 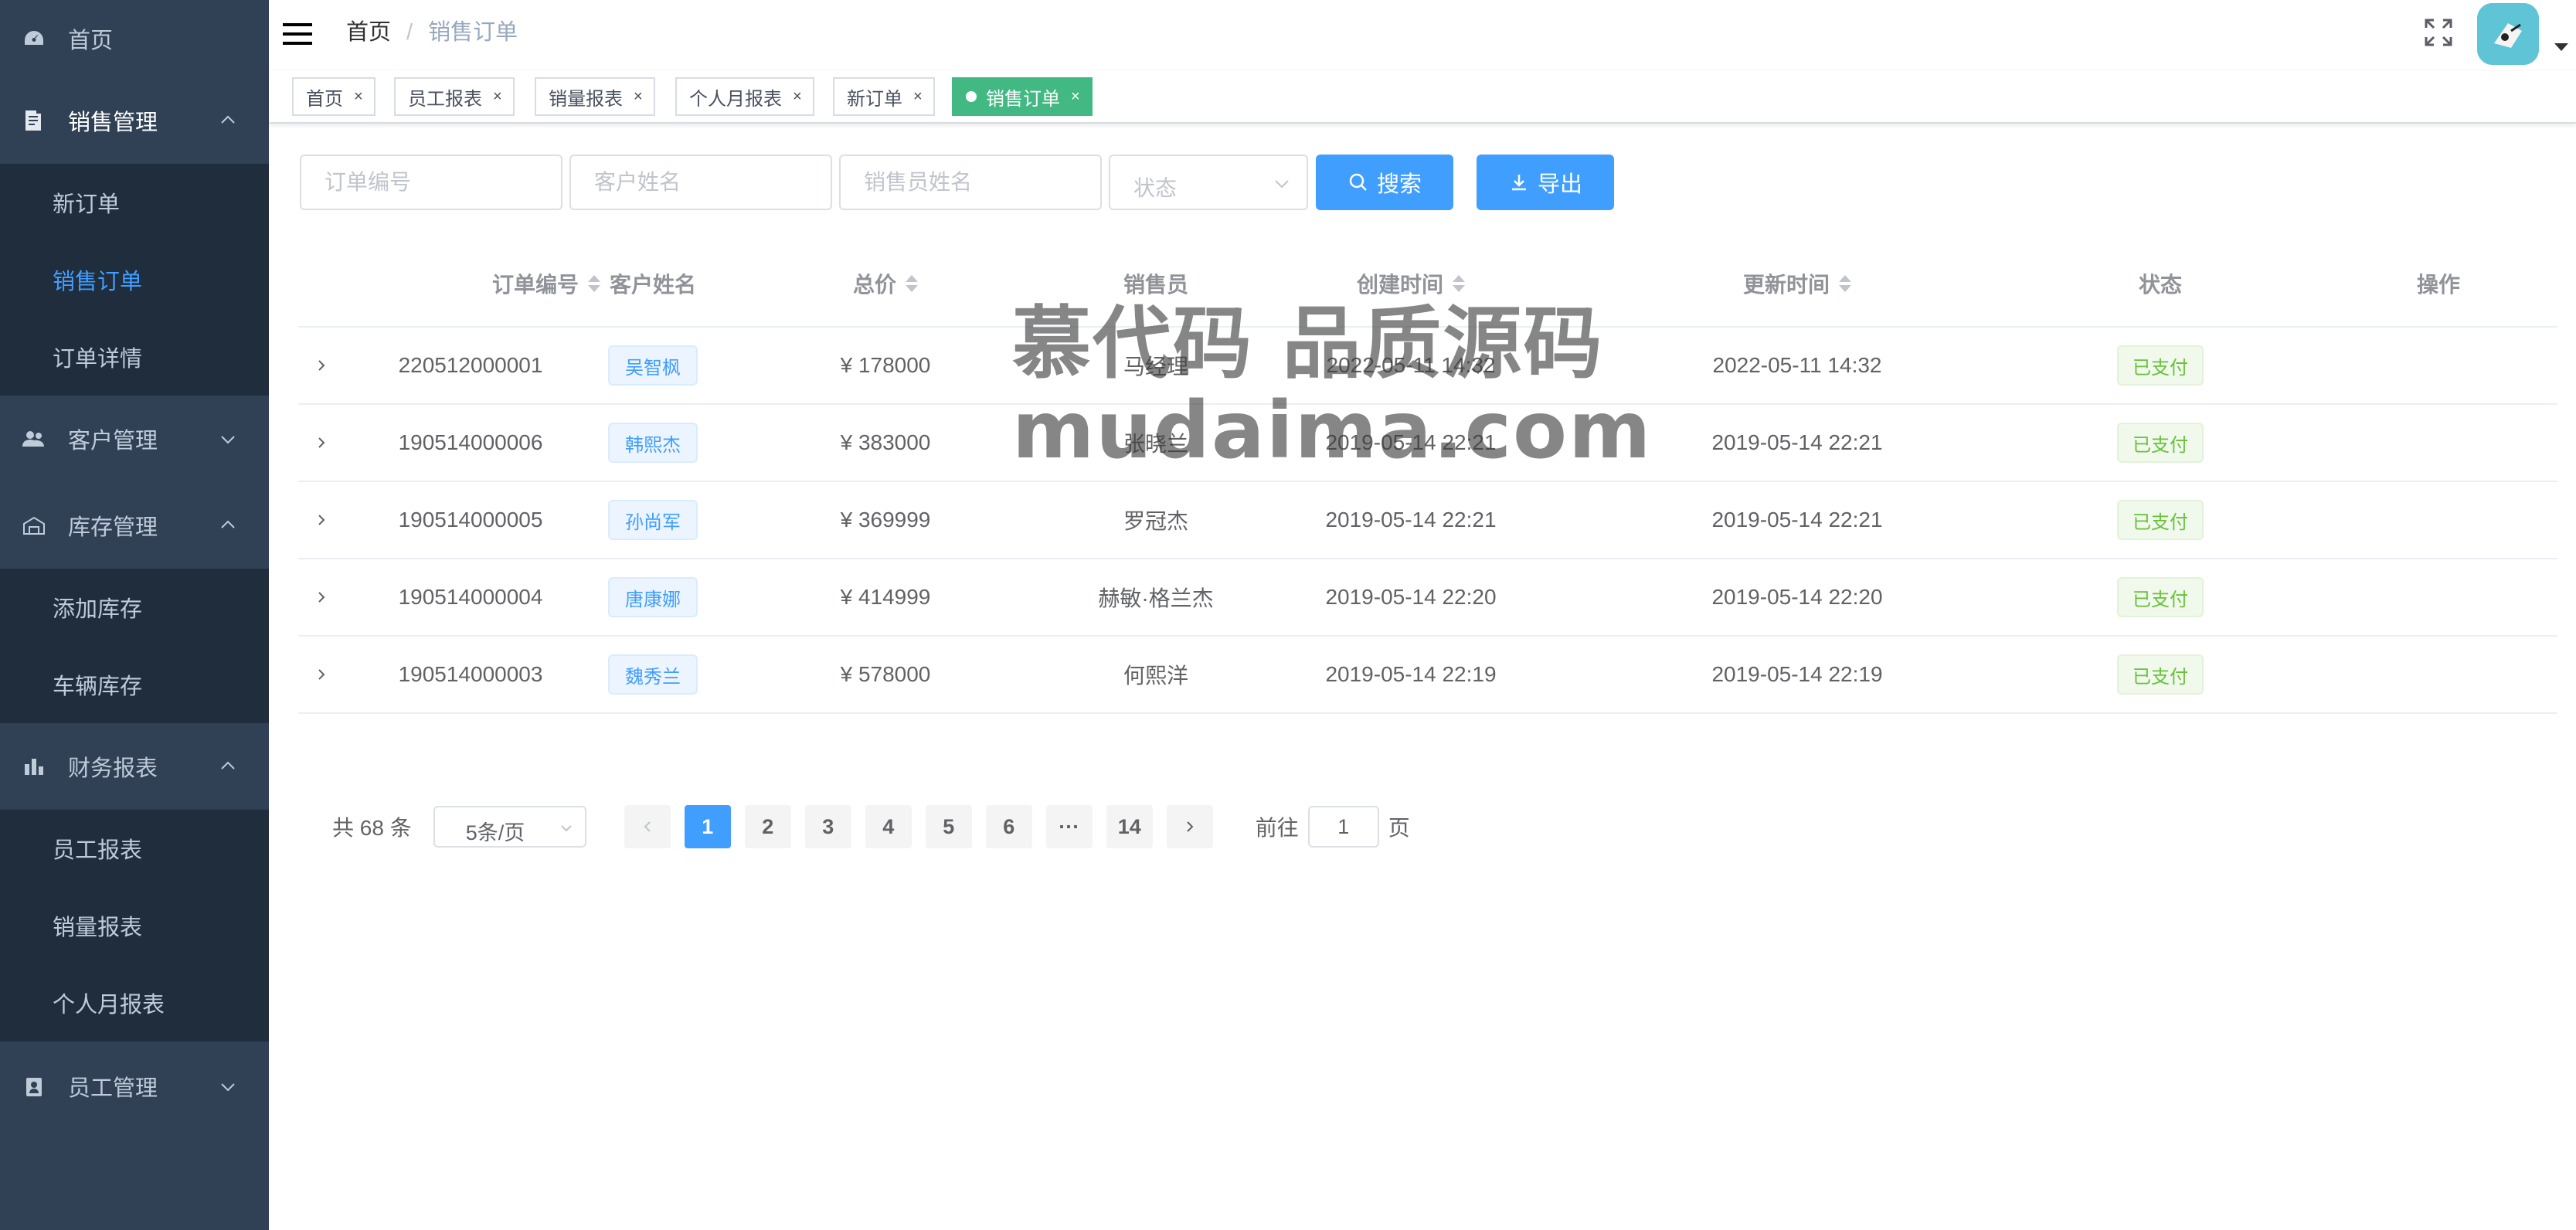 What do you see at coordinates (34, 120) in the screenshot?
I see `document-icon` at bounding box center [34, 120].